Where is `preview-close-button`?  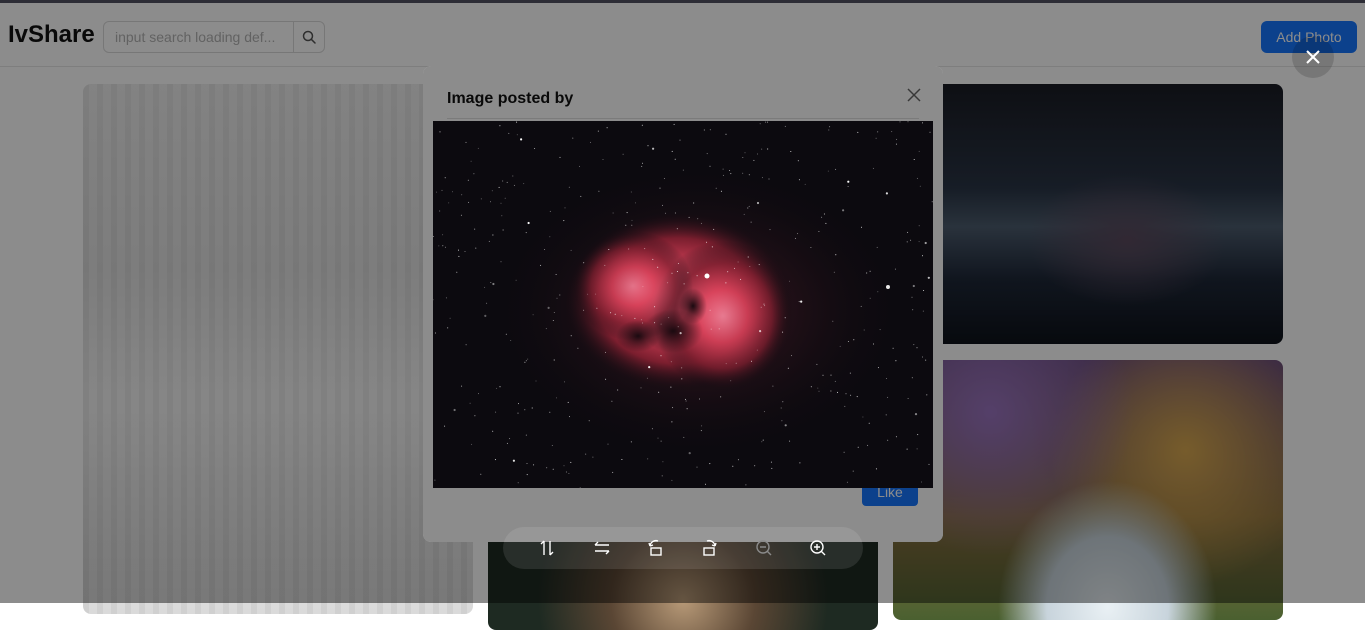 preview-close-button is located at coordinates (1313, 57).